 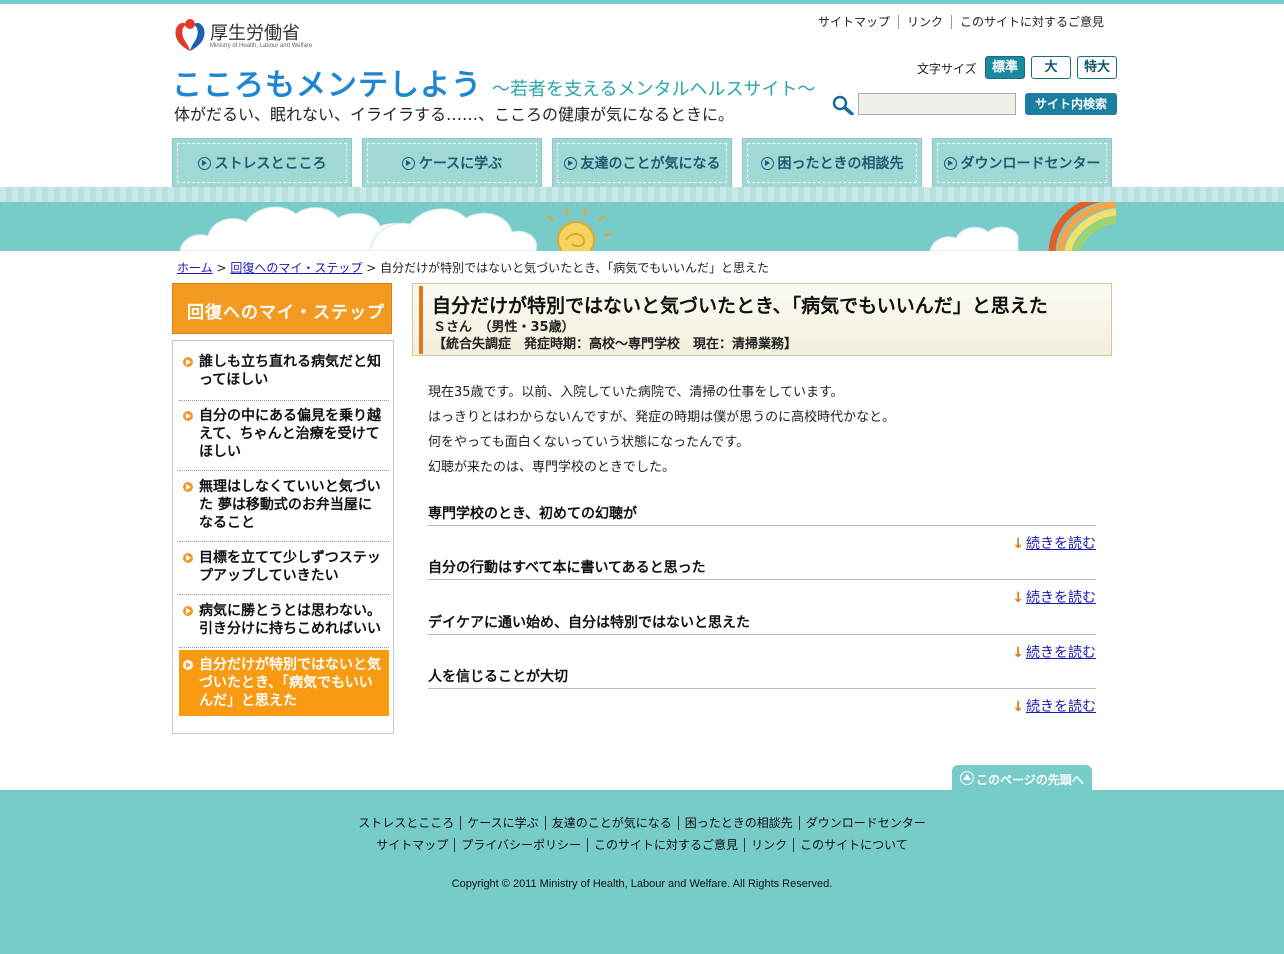 I want to click on sidebar-item-6-active: 自分だけが特別ではないと気づいたとき、「病気でもいいんだ」と思えた, so click(x=284, y=683).